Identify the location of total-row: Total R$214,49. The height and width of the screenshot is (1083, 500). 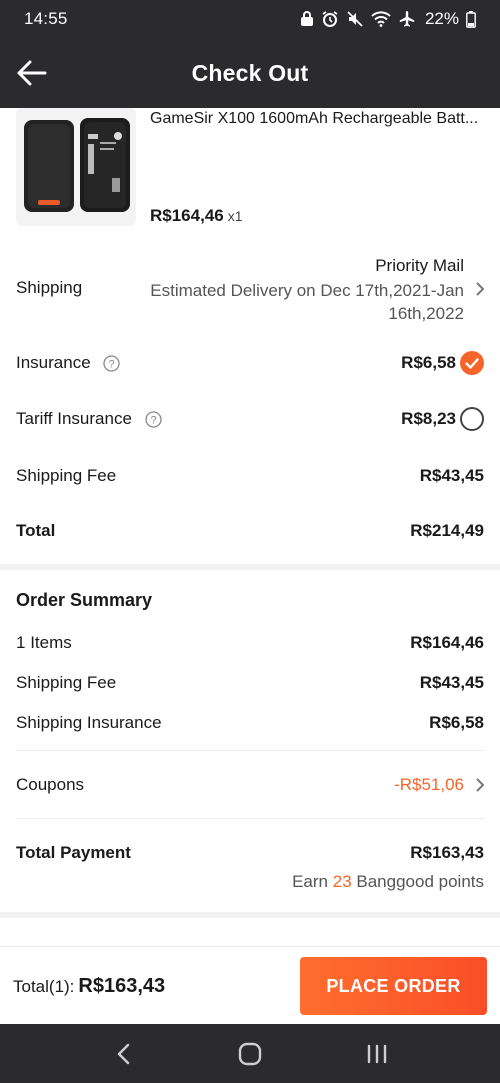
(250, 531).